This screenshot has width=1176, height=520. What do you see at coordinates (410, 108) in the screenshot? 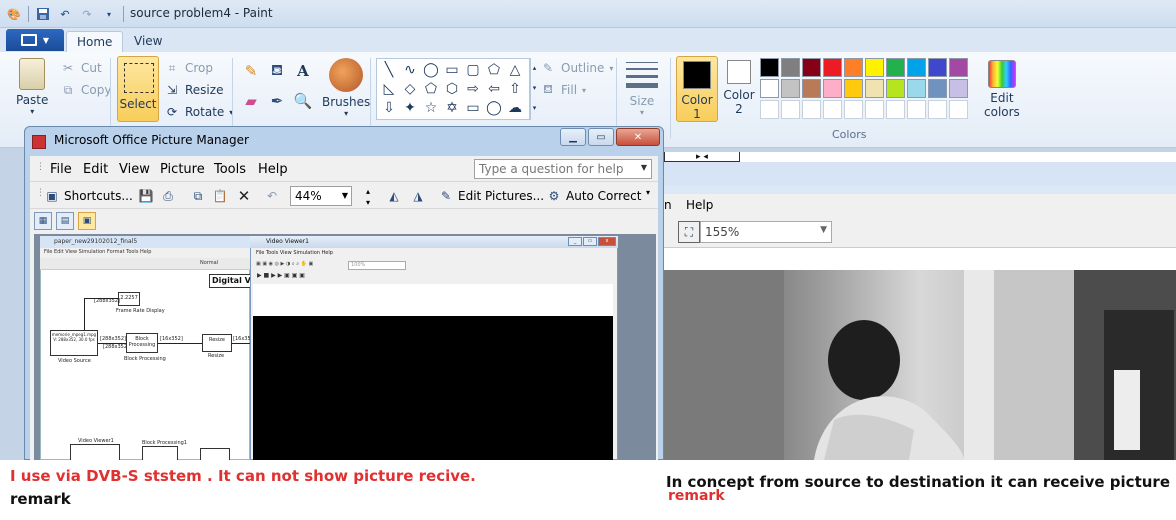
I see `four-point-star-shape-icon: ✦` at bounding box center [410, 108].